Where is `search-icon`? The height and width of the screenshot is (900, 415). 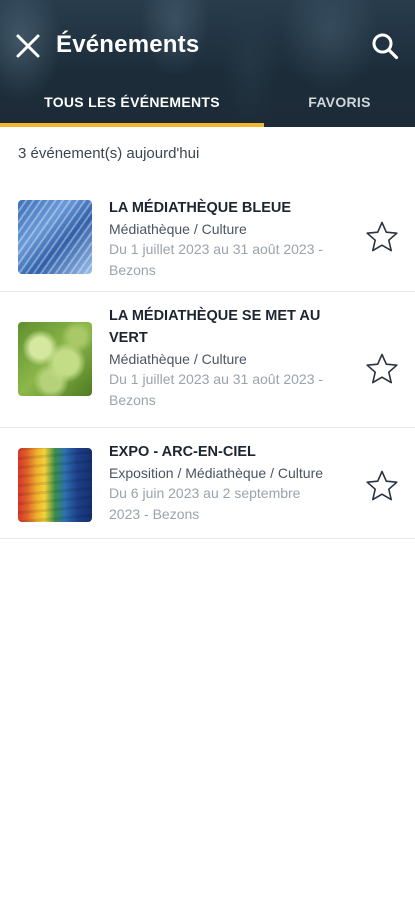 search-icon is located at coordinates (385, 46).